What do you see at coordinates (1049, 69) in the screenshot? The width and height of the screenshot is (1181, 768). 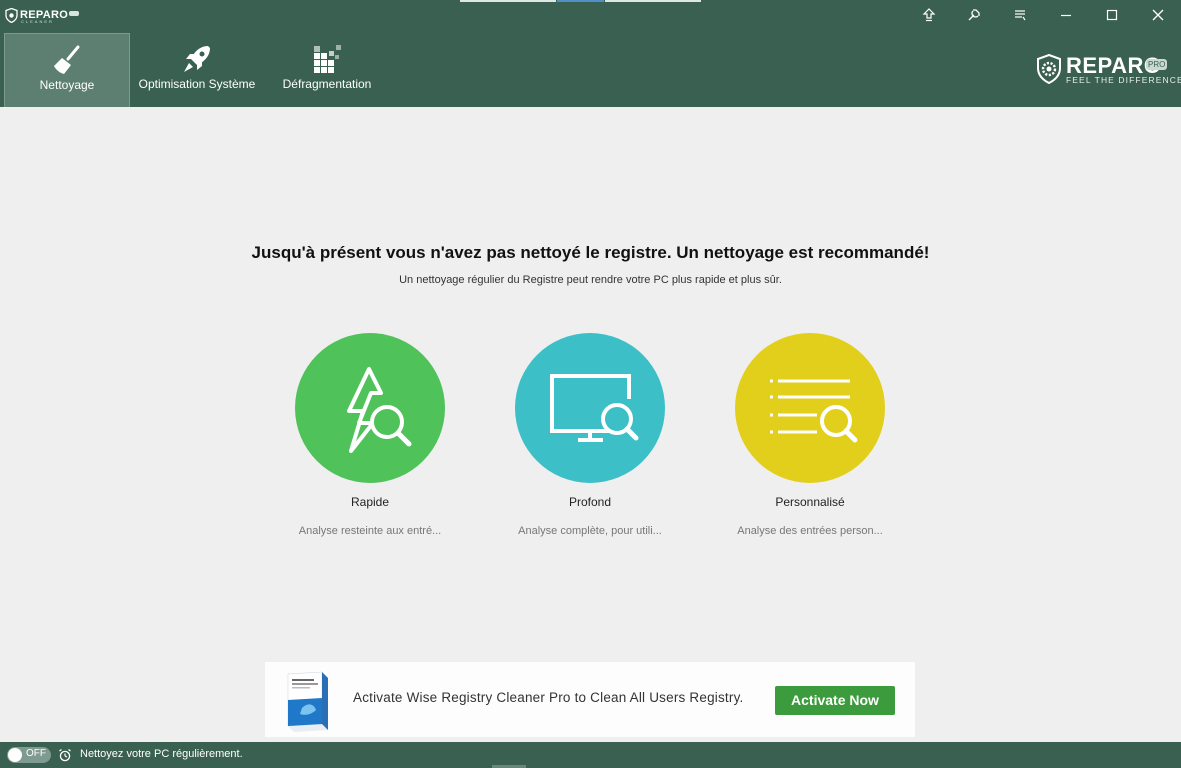 I see `shield-gear-icon` at bounding box center [1049, 69].